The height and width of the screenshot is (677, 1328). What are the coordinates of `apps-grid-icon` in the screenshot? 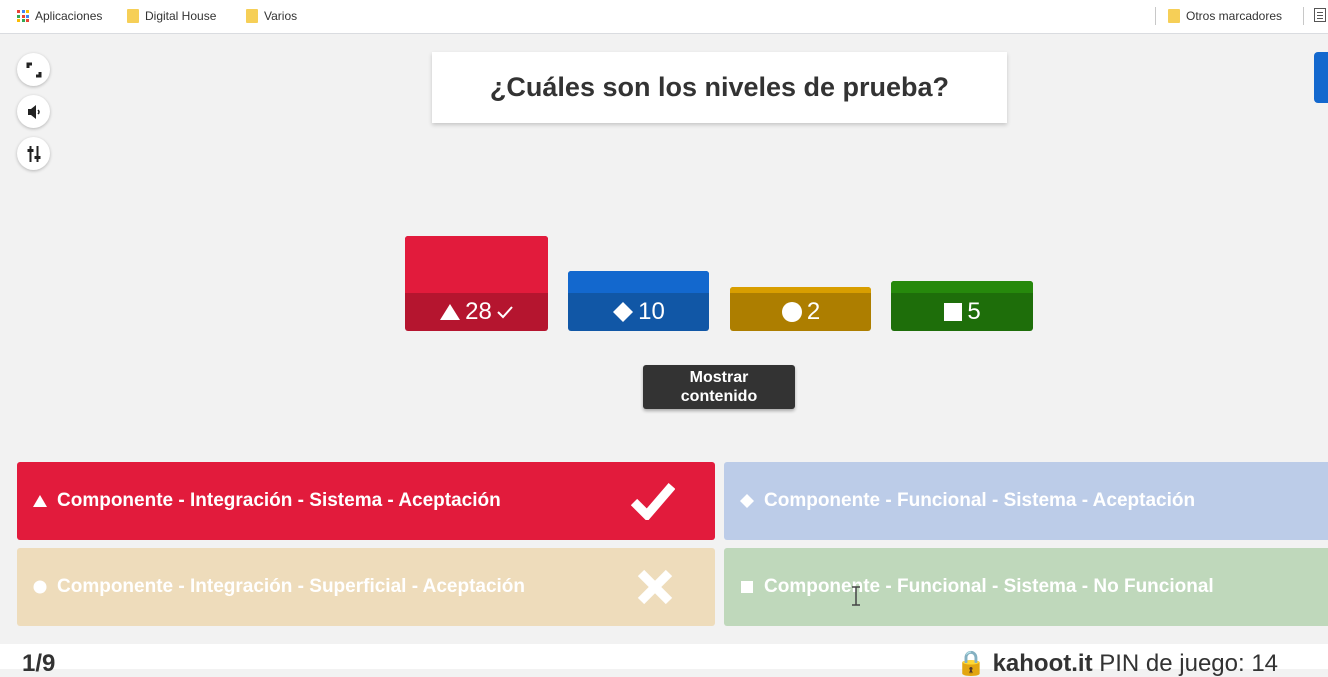 It's located at (23, 16).